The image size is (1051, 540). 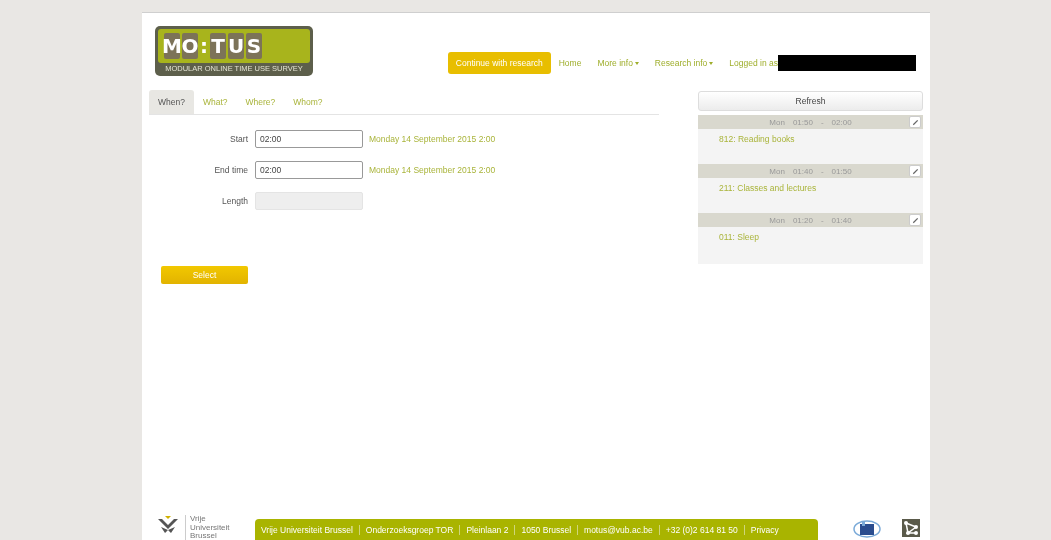 What do you see at coordinates (618, 530) in the screenshot?
I see `footer-link: motus@vub.ac.be` at bounding box center [618, 530].